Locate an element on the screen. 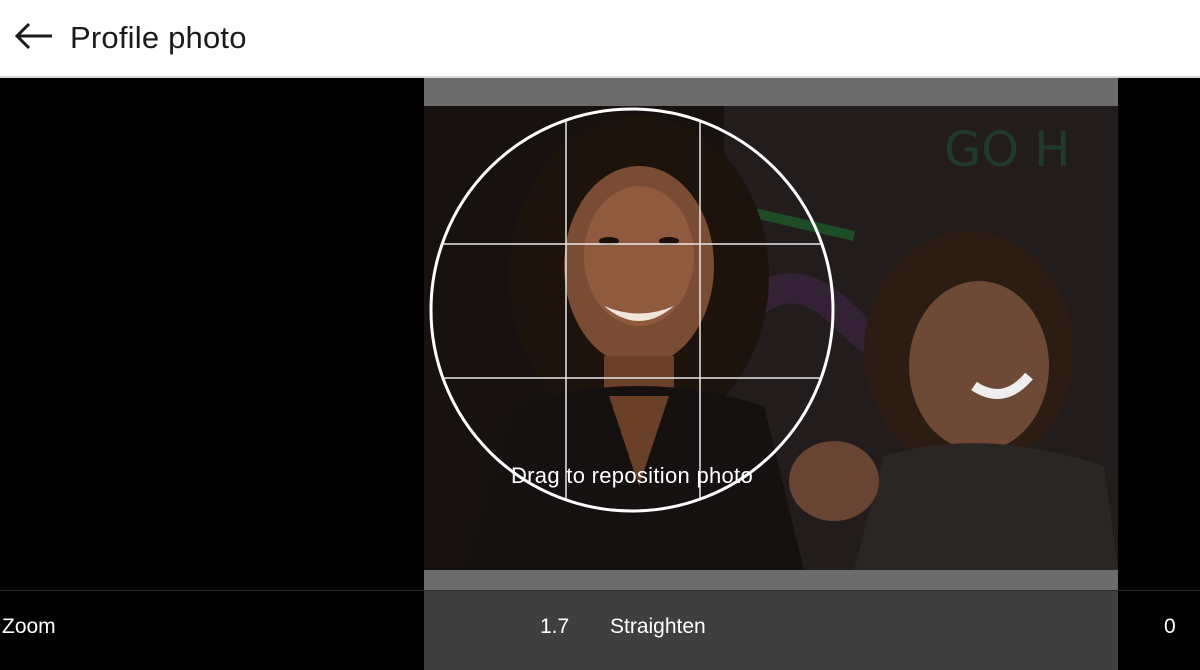 This screenshot has height=670, width=1200. page-title: Profile photo is located at coordinates (158, 37).